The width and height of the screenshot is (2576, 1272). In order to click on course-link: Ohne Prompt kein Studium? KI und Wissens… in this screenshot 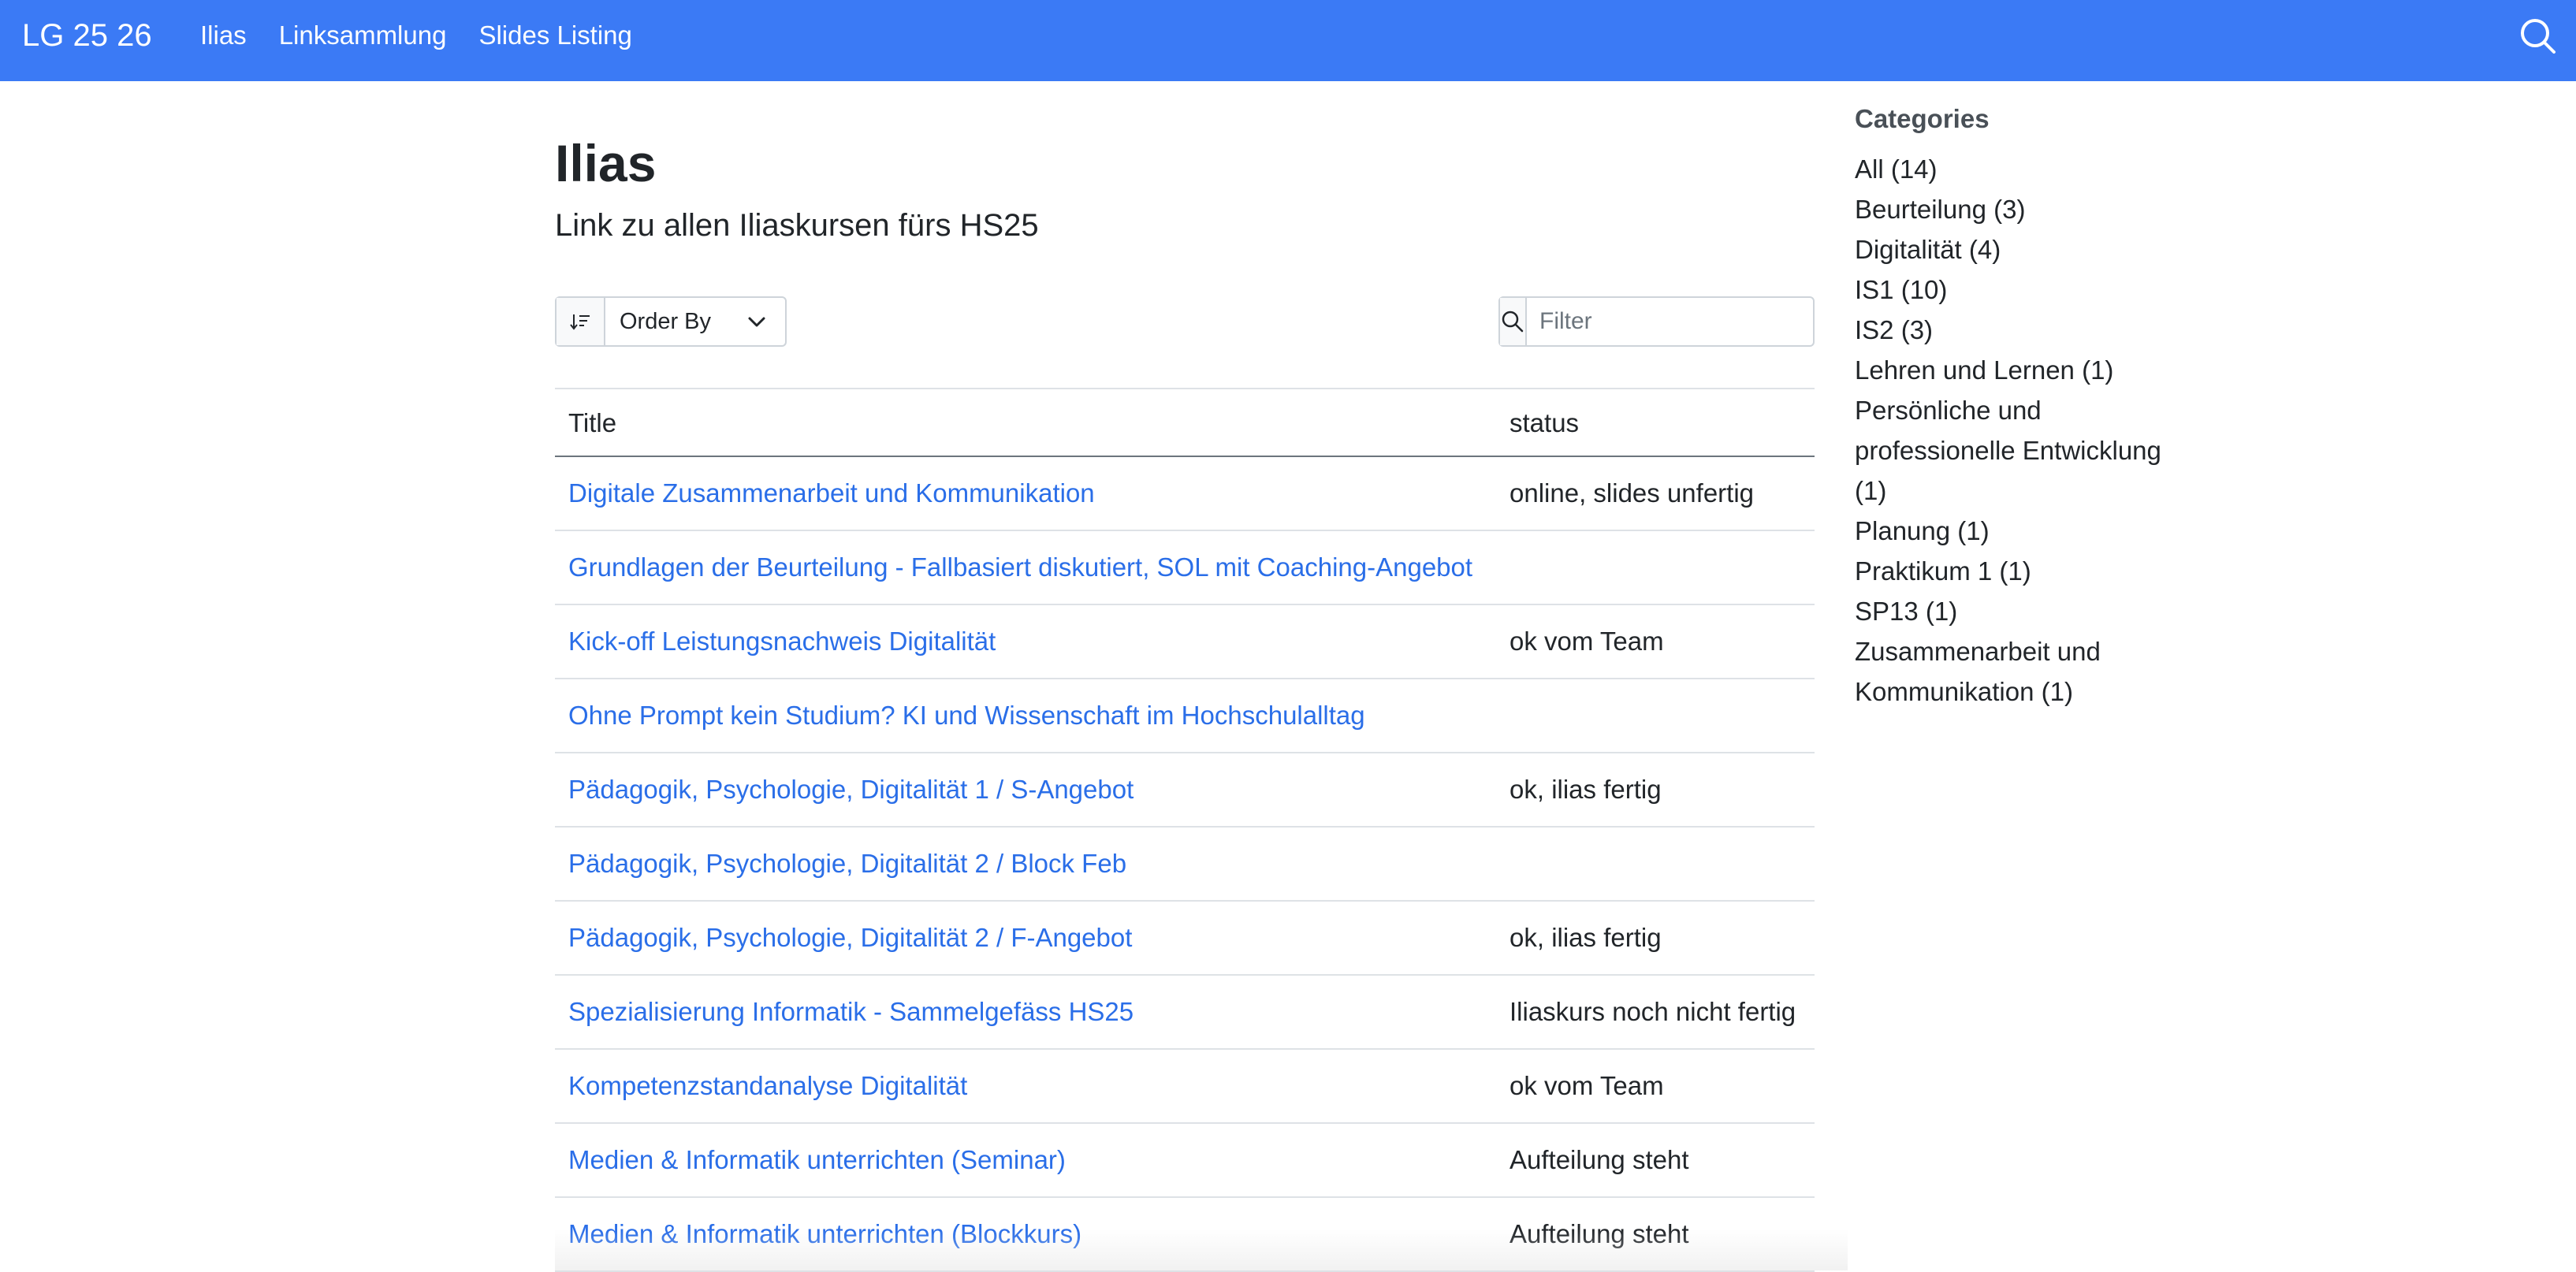, I will do `click(966, 715)`.